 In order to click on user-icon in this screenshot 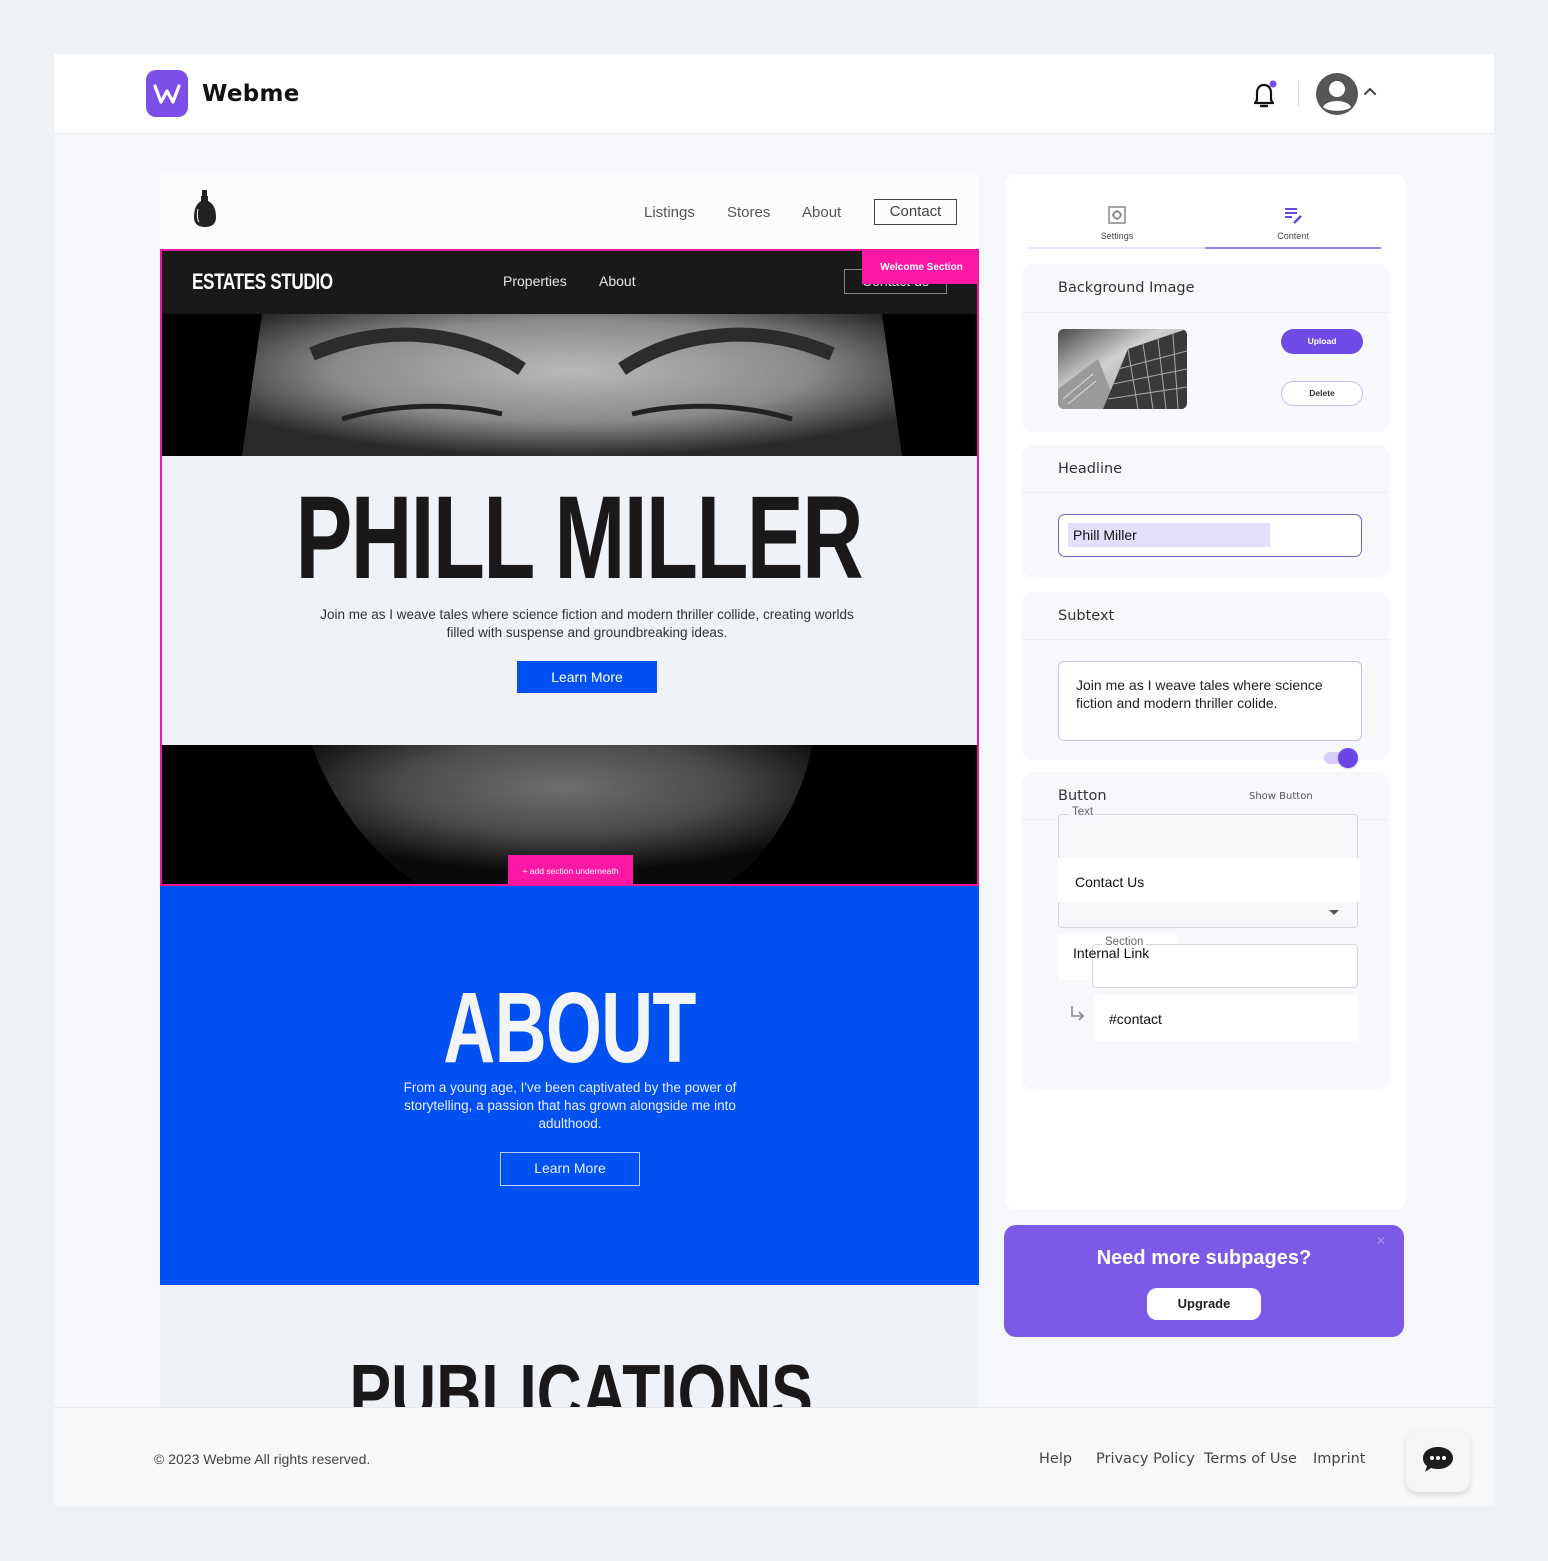, I will do `click(1337, 94)`.